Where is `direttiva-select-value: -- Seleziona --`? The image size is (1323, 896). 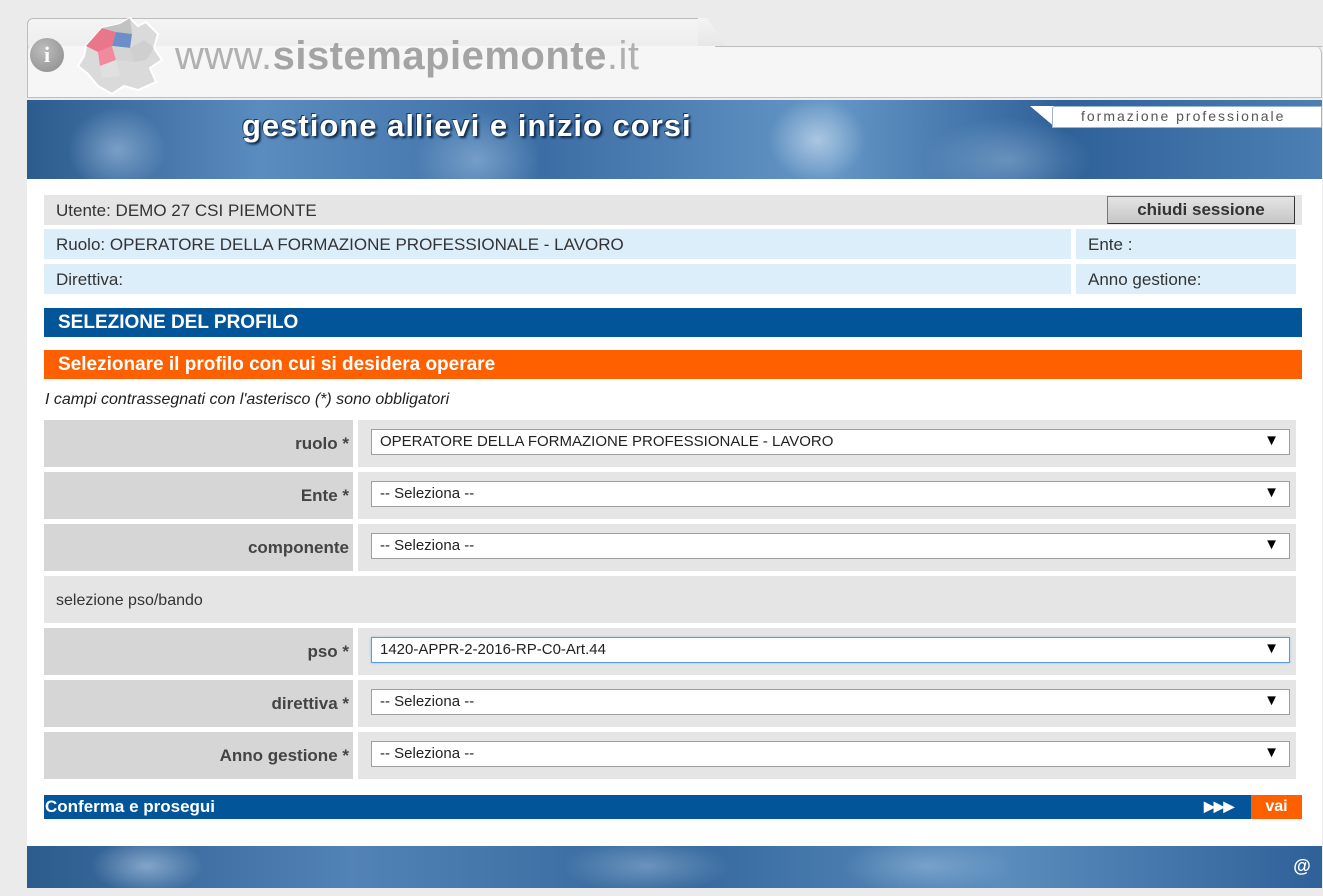 direttiva-select-value: -- Seleziona -- is located at coordinates (427, 701).